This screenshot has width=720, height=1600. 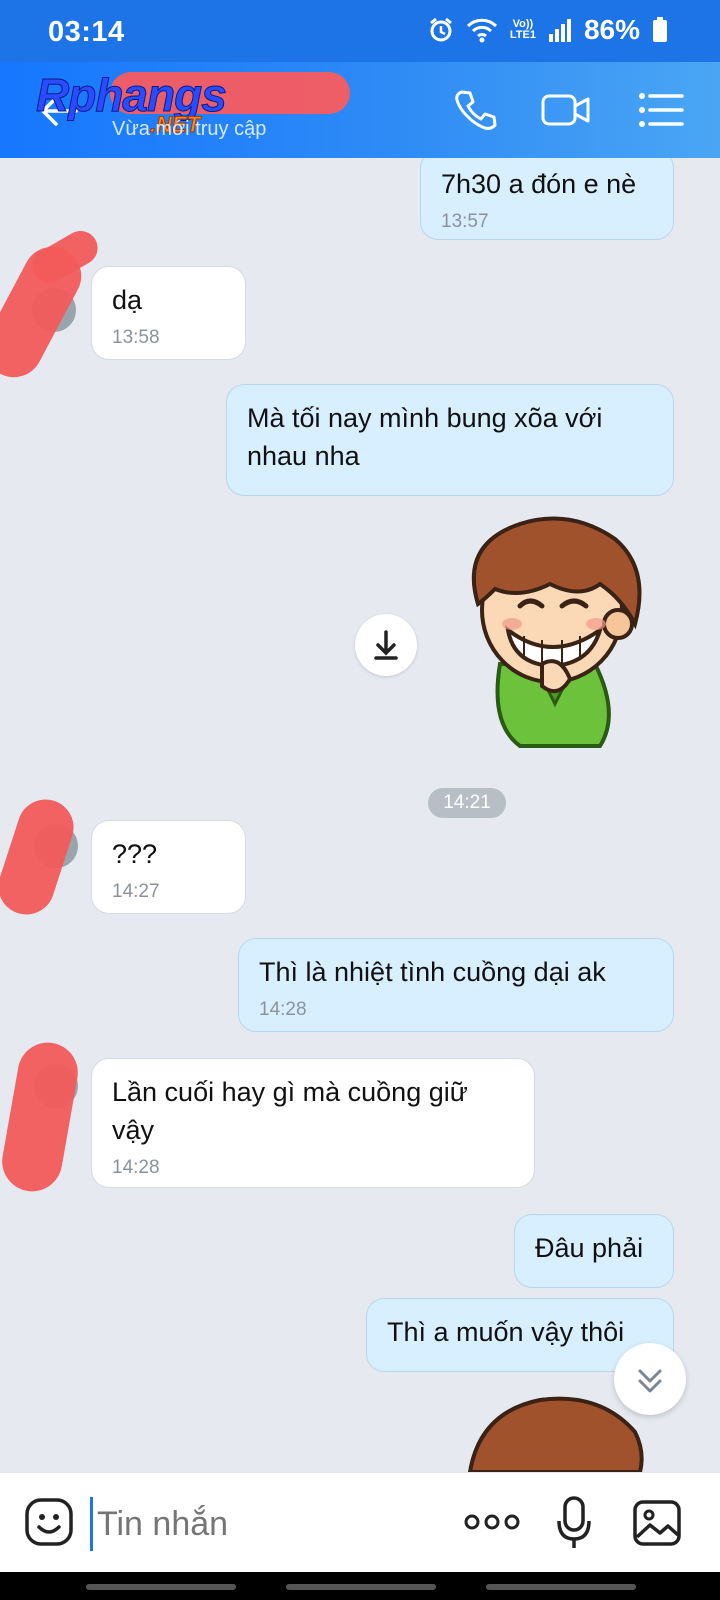 I want to click on more-dots-icon, so click(x=492, y=1522).